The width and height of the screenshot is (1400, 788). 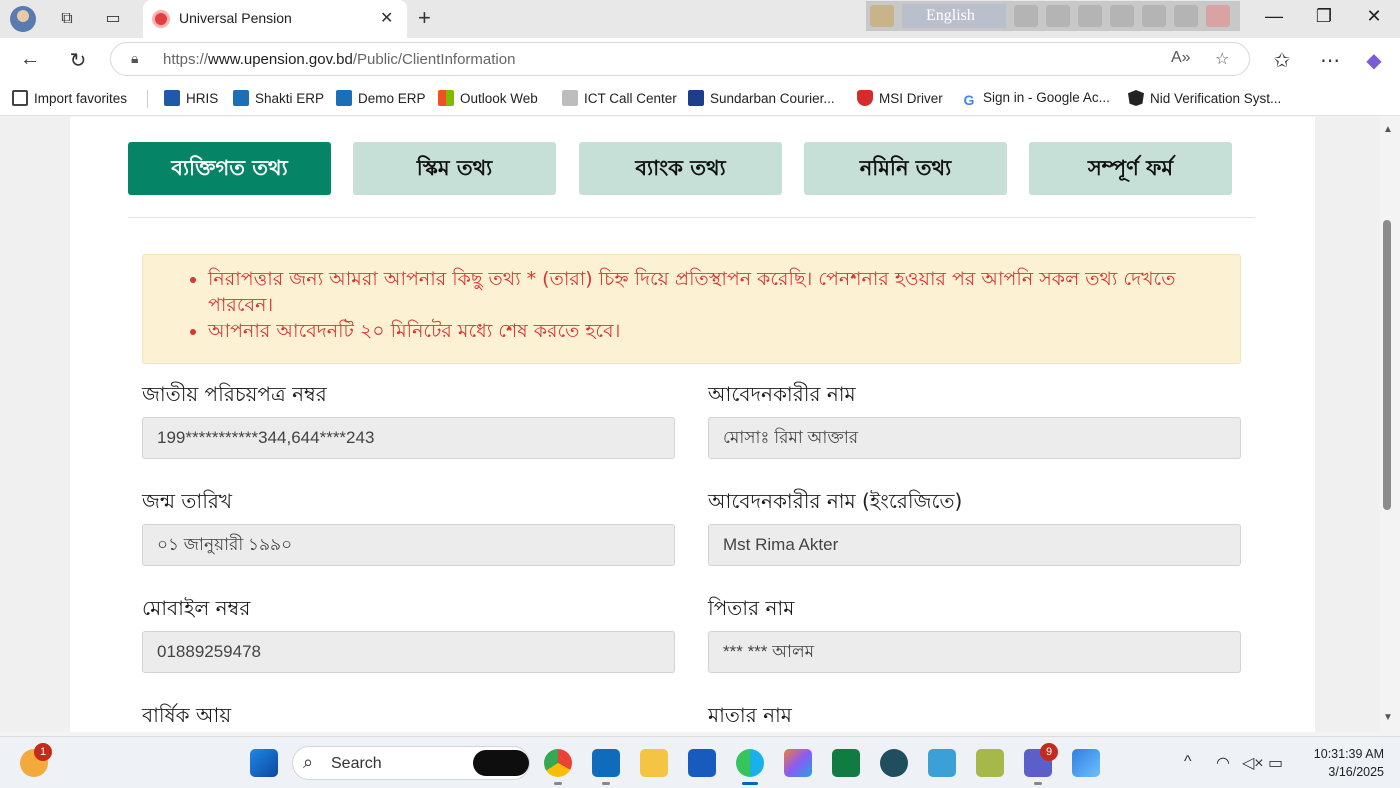 What do you see at coordinates (750, 763) in the screenshot?
I see `edge-icon` at bounding box center [750, 763].